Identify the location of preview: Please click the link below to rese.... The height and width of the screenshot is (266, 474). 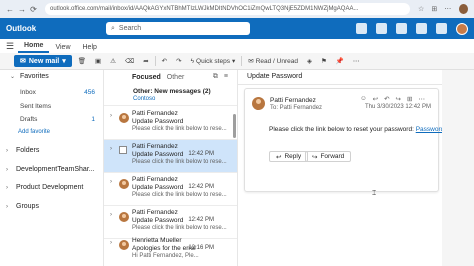
(179, 195).